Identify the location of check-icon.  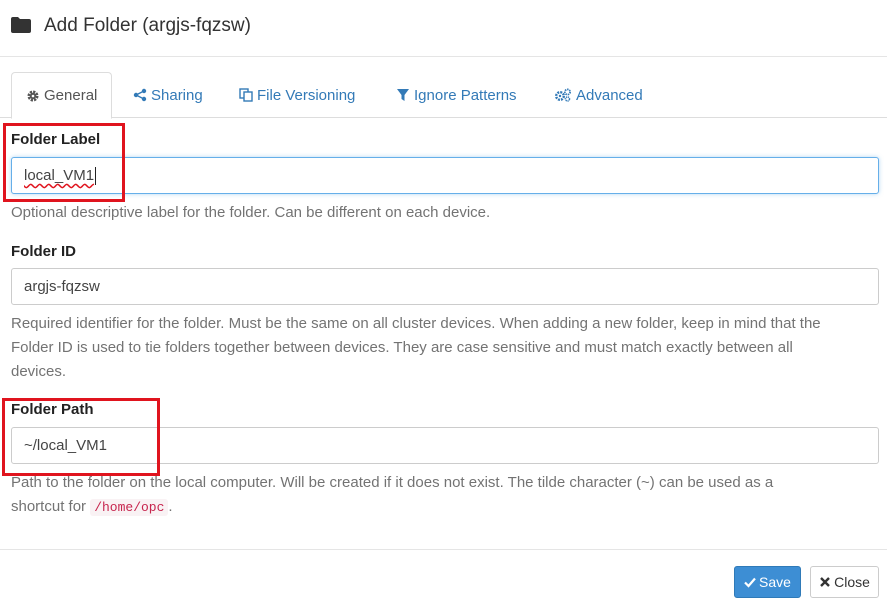
(750, 582).